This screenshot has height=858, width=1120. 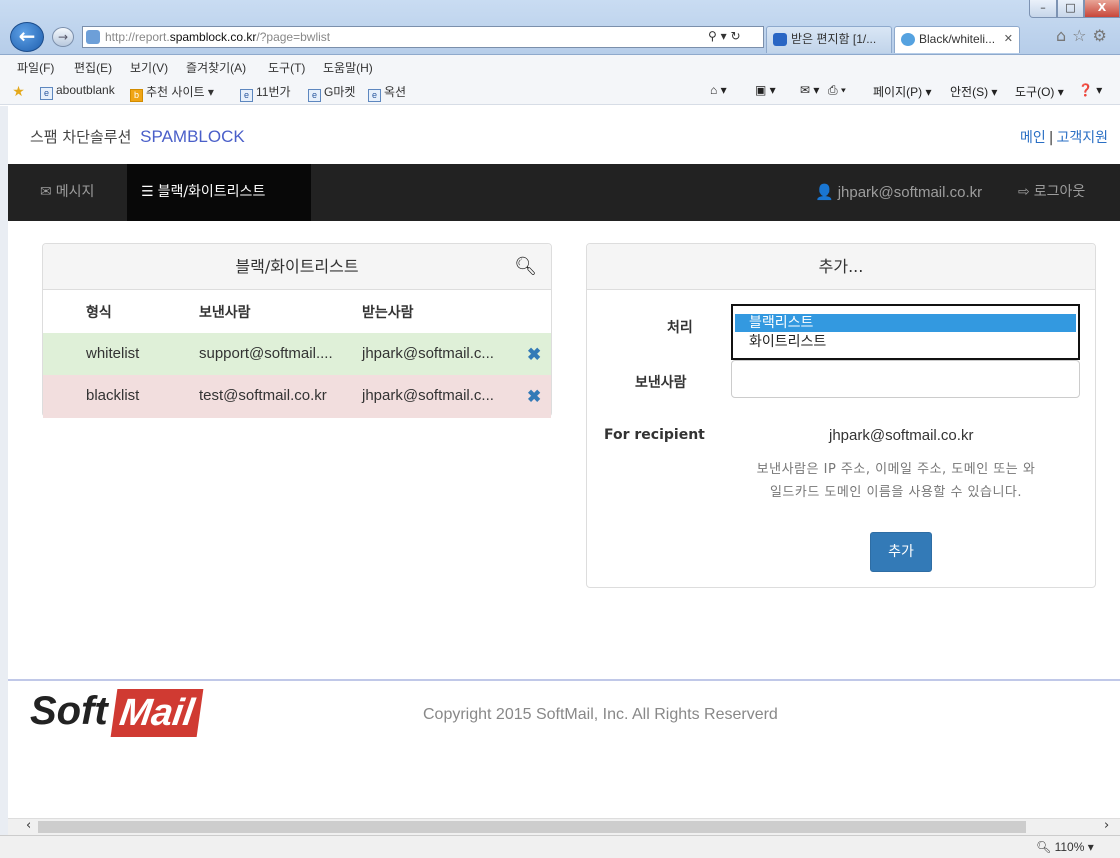 What do you see at coordinates (1044, 847) in the screenshot?
I see `zoom-icon: 🔍︎` at bounding box center [1044, 847].